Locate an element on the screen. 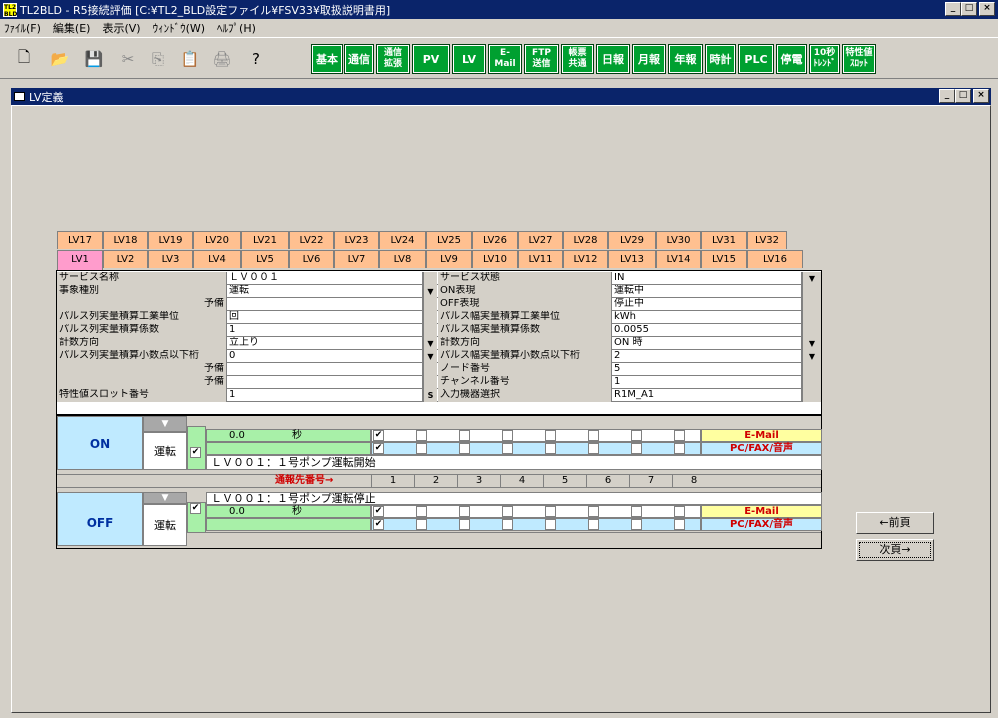  tab-lv31: LV31 is located at coordinates (724, 240).